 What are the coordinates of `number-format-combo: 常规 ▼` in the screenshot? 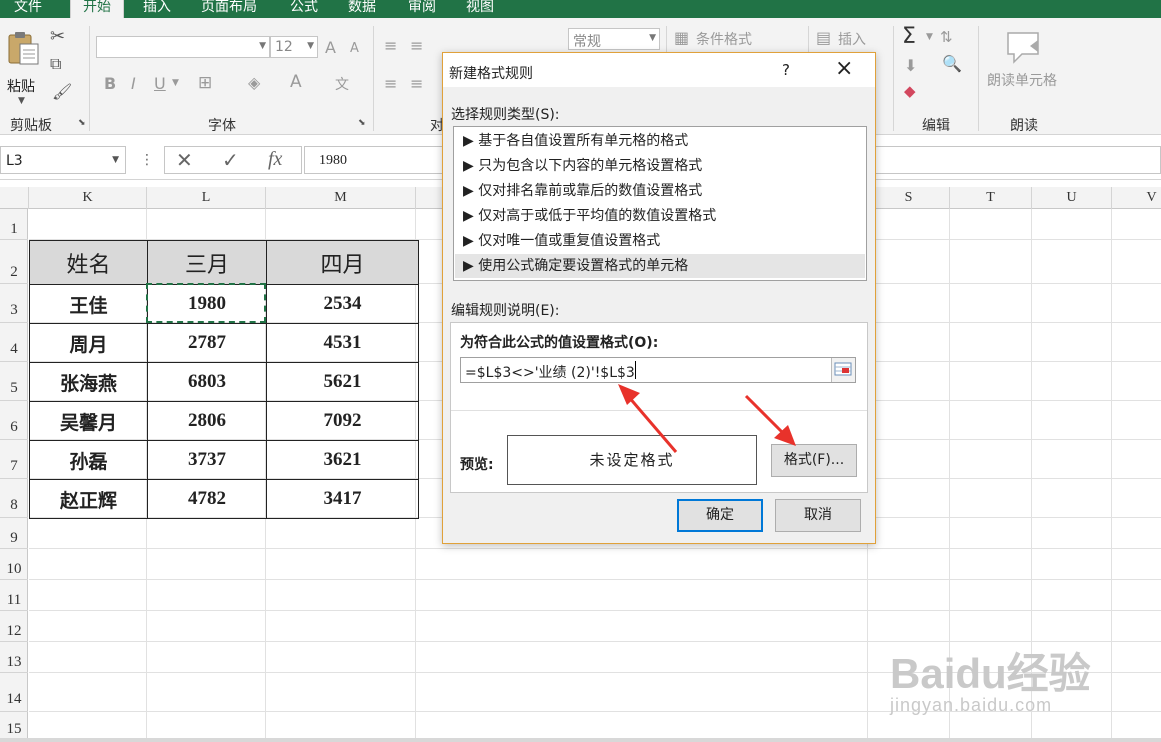 It's located at (614, 39).